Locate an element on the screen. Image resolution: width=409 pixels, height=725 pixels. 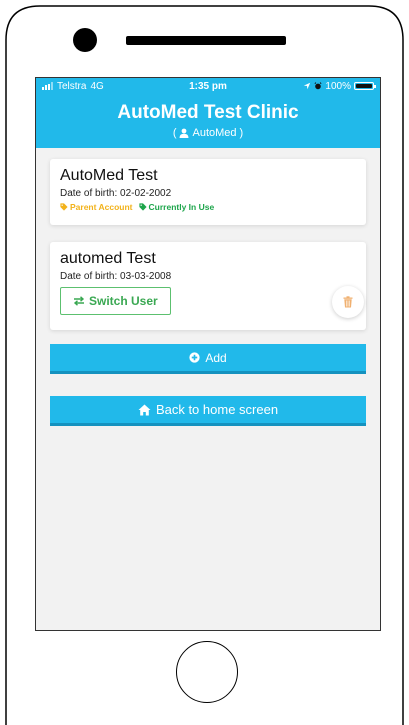
switch-user-button: Switch User is located at coordinates (115, 301).